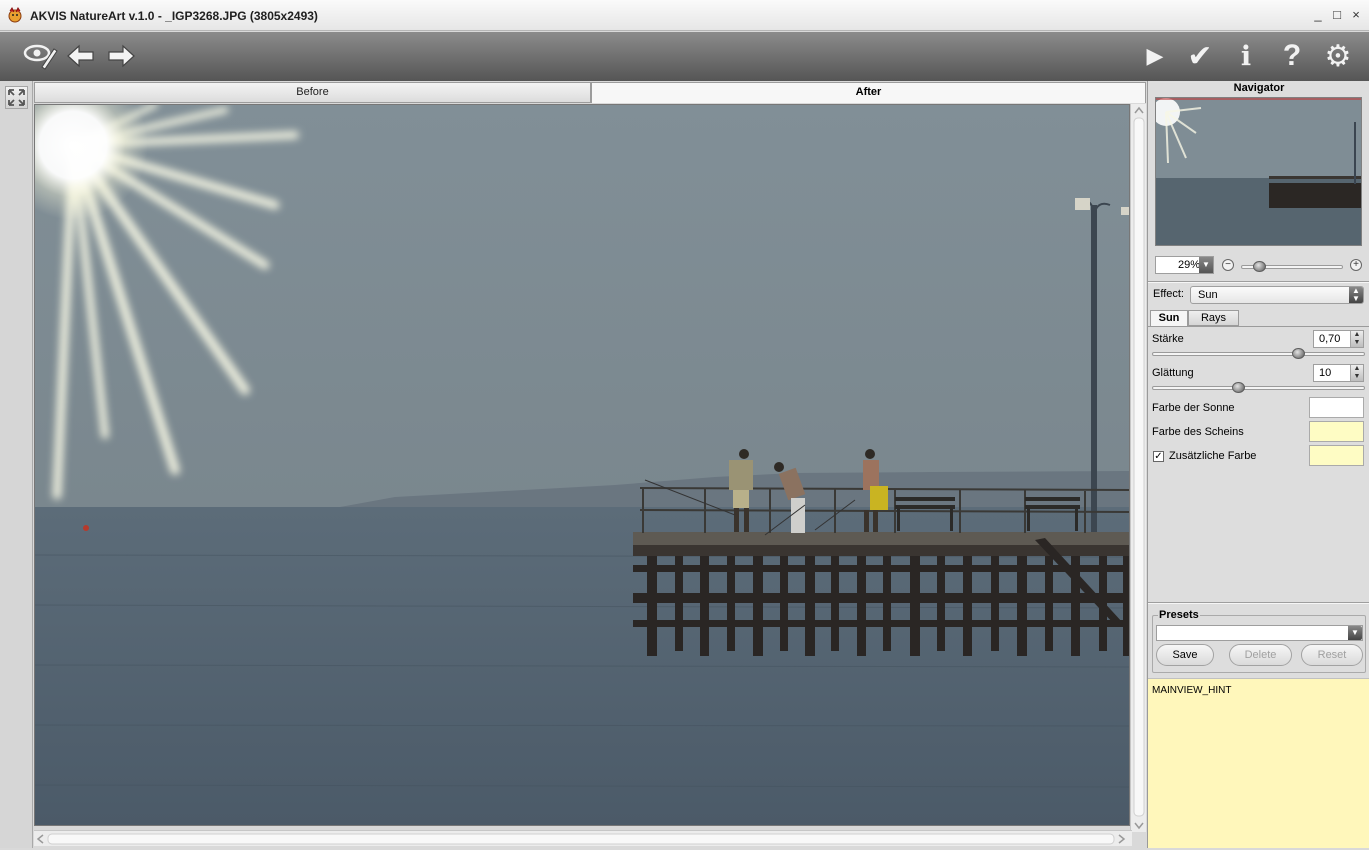 This screenshot has width=1369, height=850. What do you see at coordinates (1356, 15) in the screenshot?
I see `close-button: ×` at bounding box center [1356, 15].